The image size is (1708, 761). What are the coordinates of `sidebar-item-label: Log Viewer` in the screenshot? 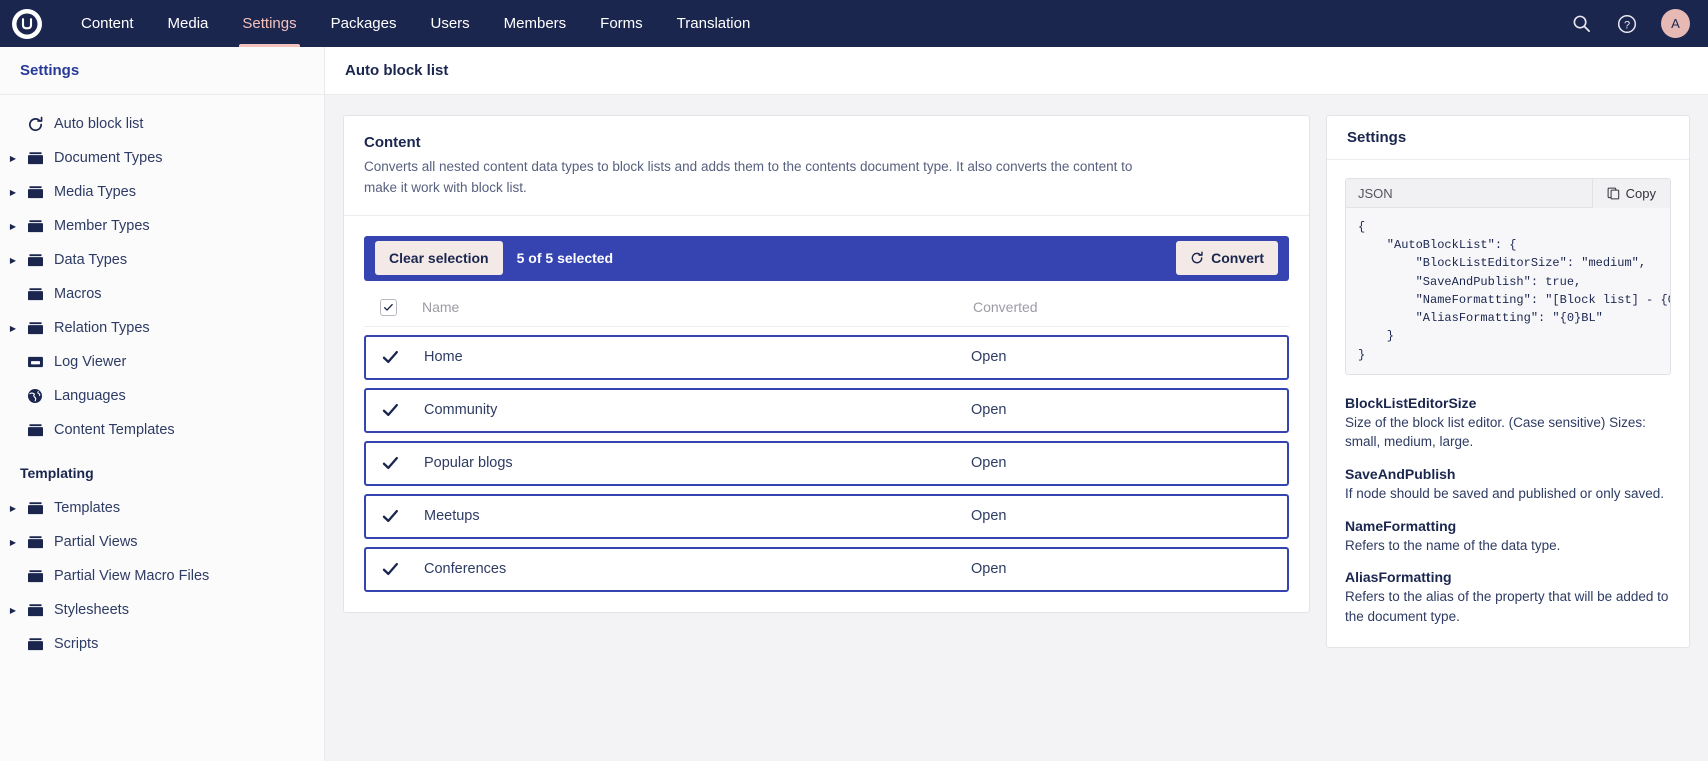 It's located at (90, 362).